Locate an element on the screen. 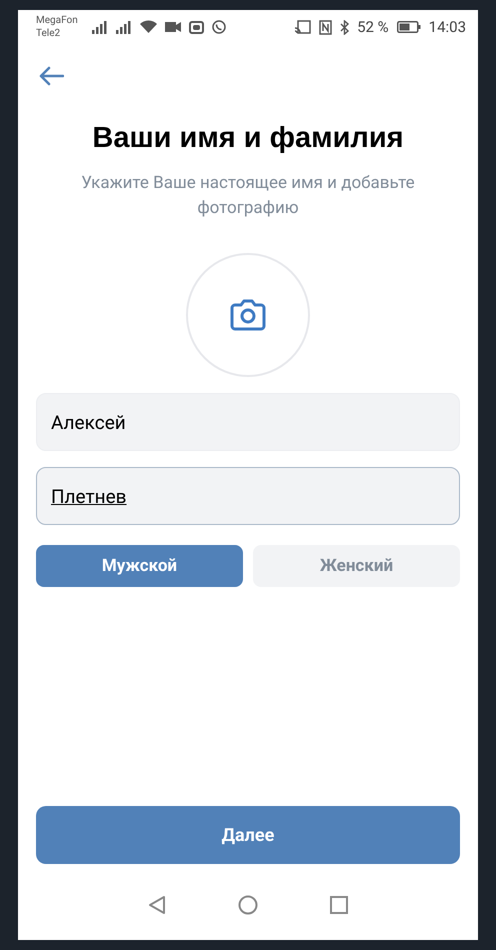  carrier-name: Tele2 is located at coordinates (49, 33).